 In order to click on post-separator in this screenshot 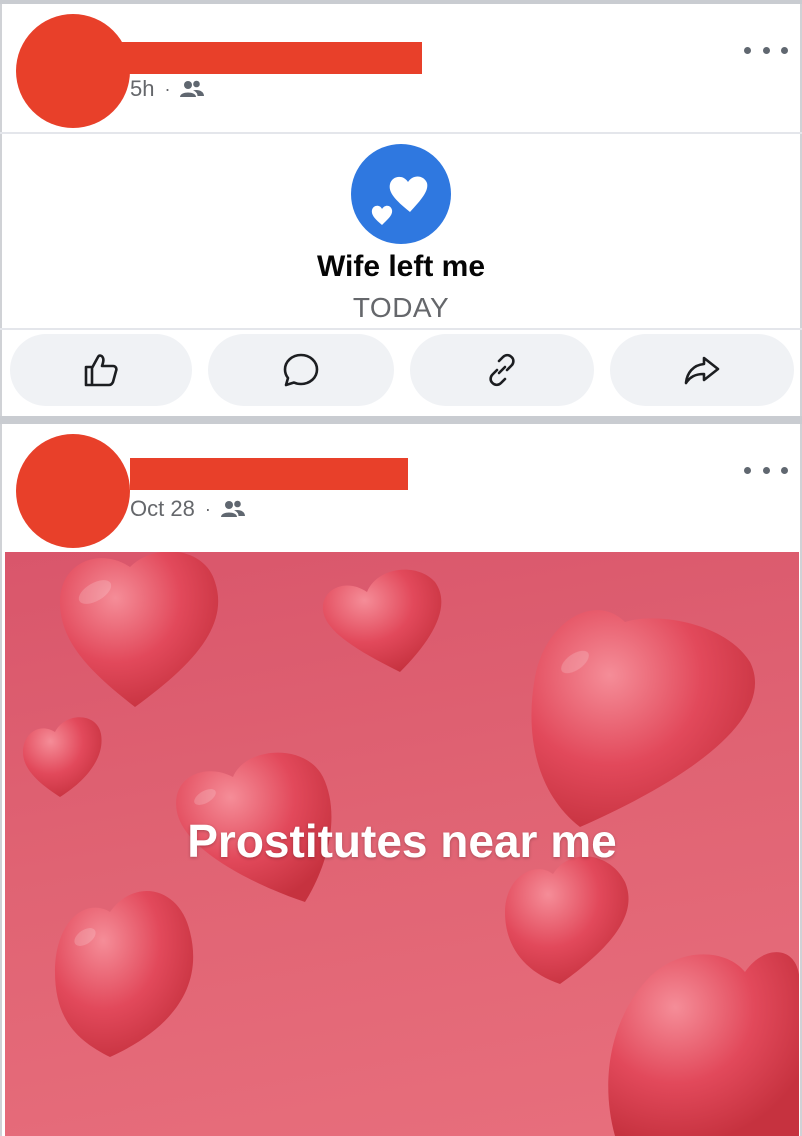, I will do `click(401, 420)`.